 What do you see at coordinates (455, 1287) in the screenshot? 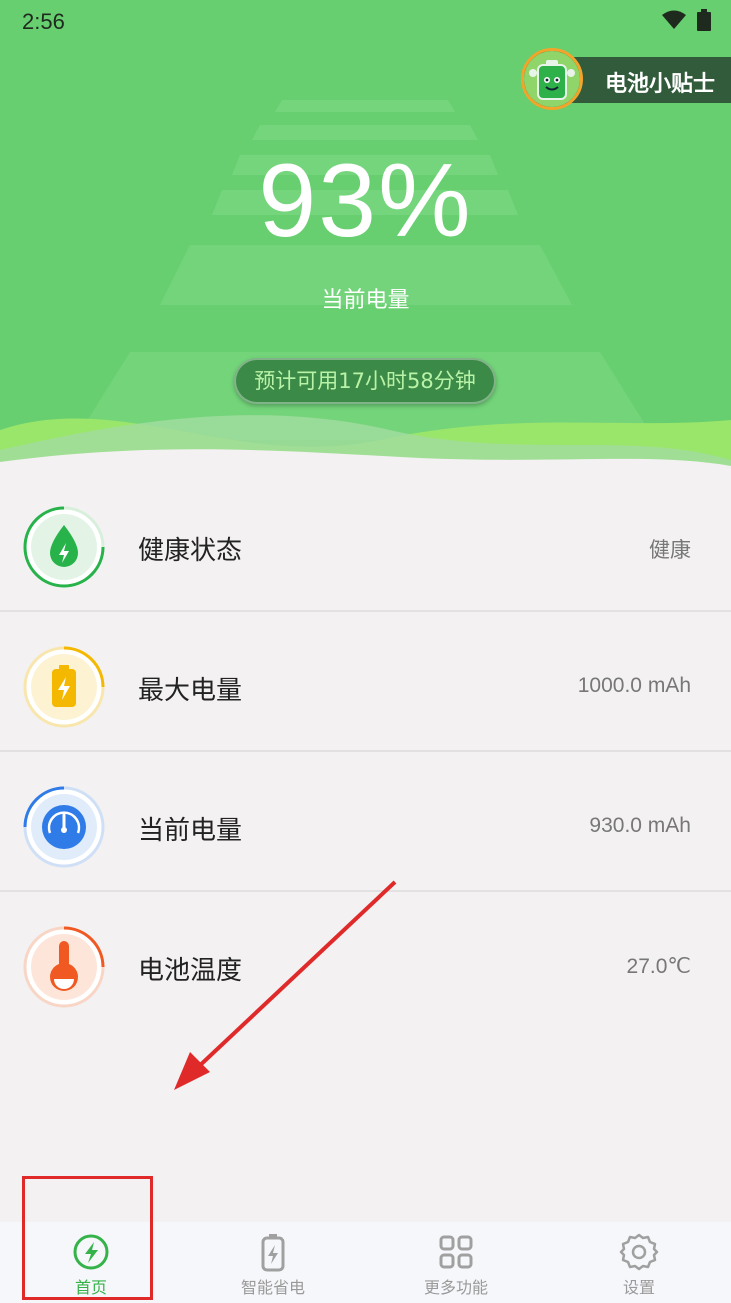
I see `tab-label: 更多功能` at bounding box center [455, 1287].